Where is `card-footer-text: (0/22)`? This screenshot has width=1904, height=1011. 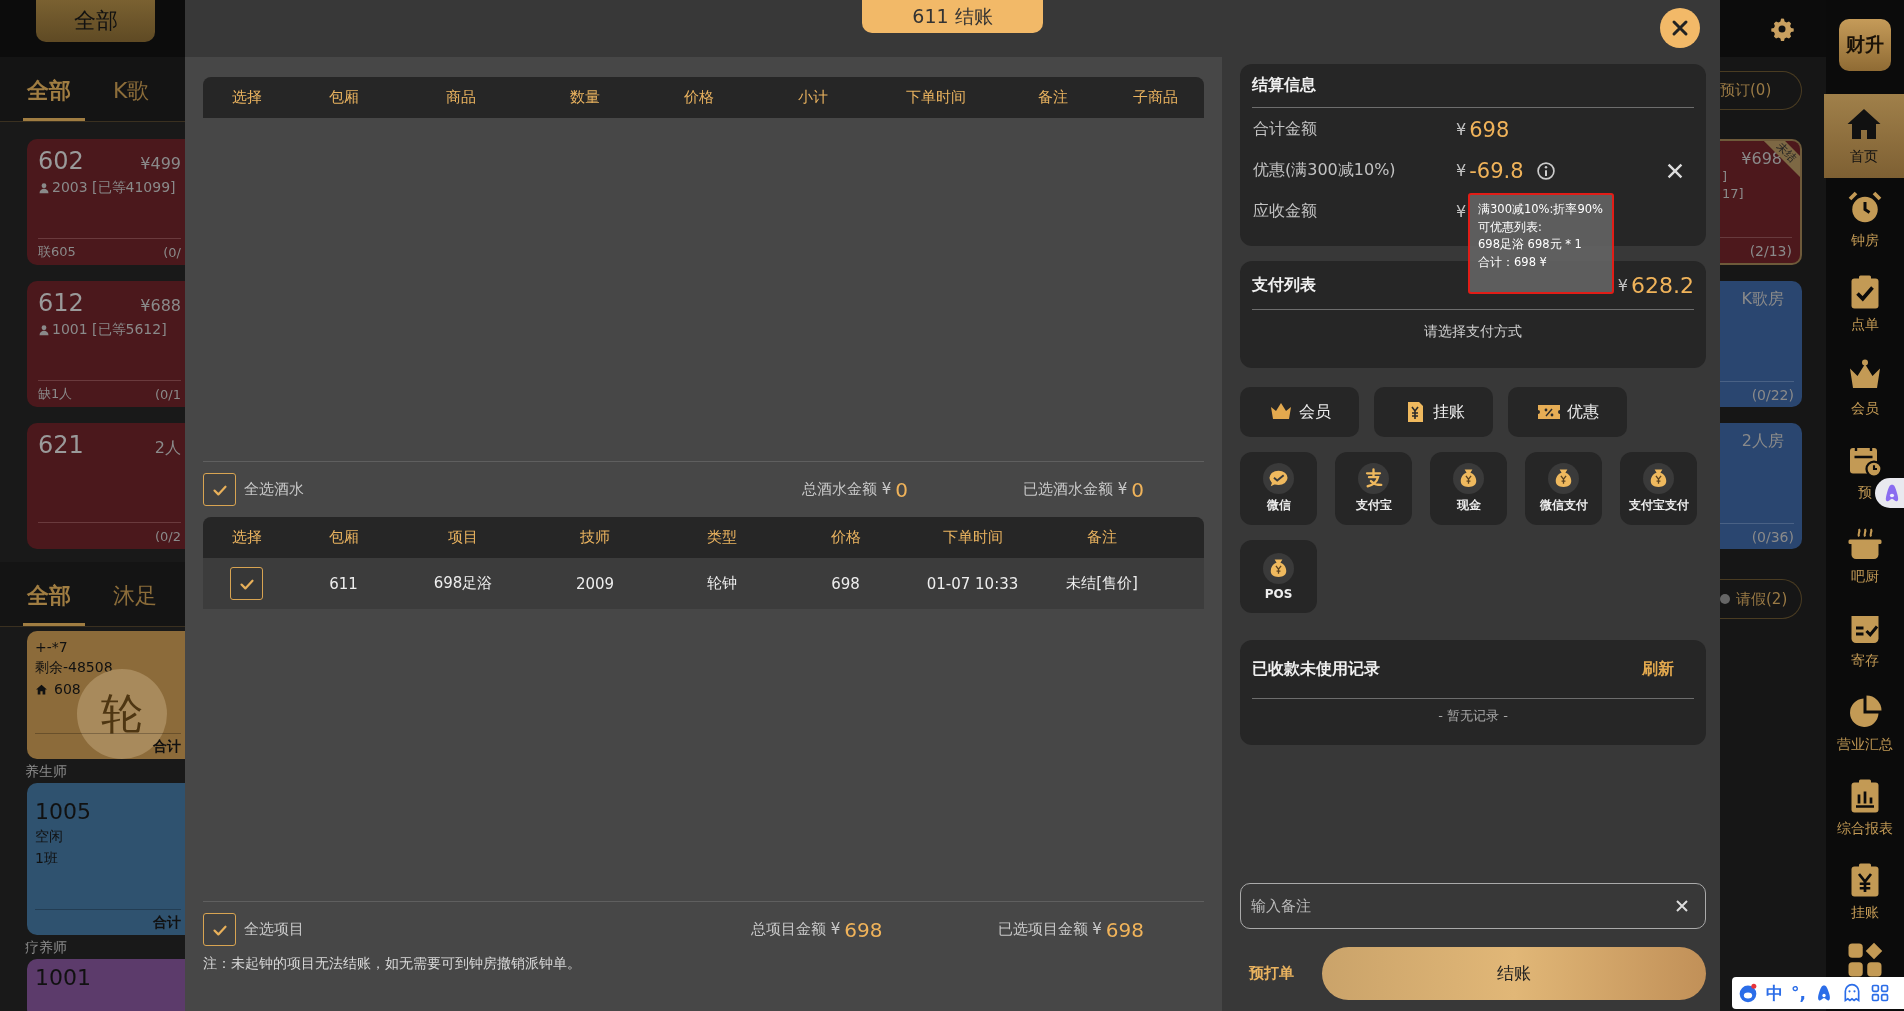
card-footer-text: (0/22) is located at coordinates (1772, 394).